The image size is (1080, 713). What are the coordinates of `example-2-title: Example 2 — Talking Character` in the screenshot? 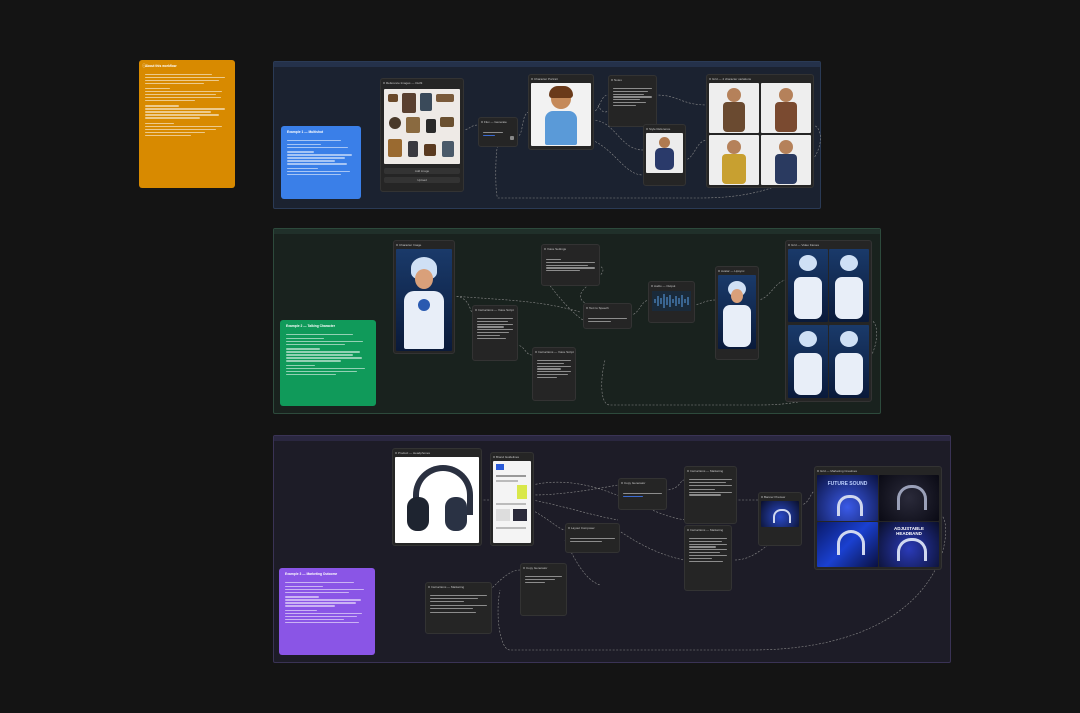 It's located at (311, 326).